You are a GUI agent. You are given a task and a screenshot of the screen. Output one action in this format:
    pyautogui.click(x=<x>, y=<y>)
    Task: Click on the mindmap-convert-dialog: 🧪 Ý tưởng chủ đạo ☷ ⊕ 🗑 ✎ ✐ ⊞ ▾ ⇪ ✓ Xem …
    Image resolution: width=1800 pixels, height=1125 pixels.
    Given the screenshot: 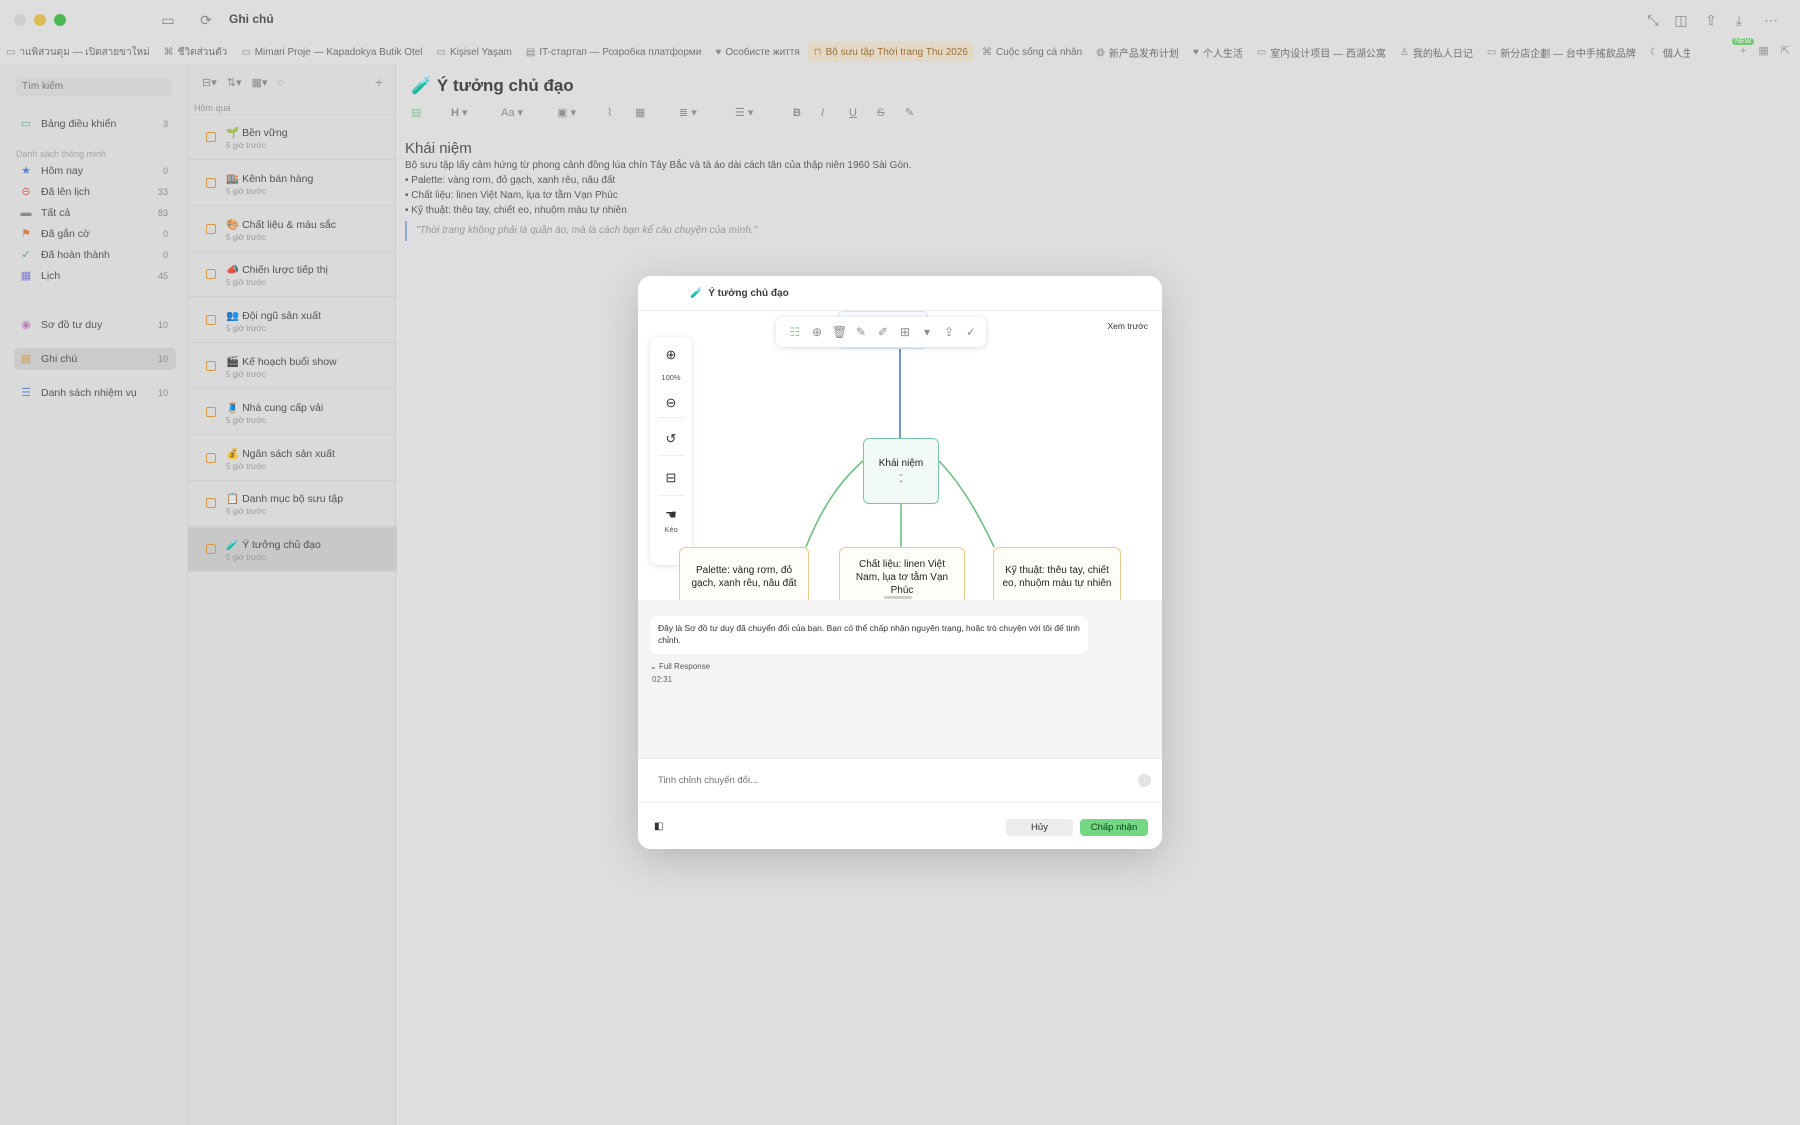 What is the action you would take?
    pyautogui.click(x=900, y=562)
    